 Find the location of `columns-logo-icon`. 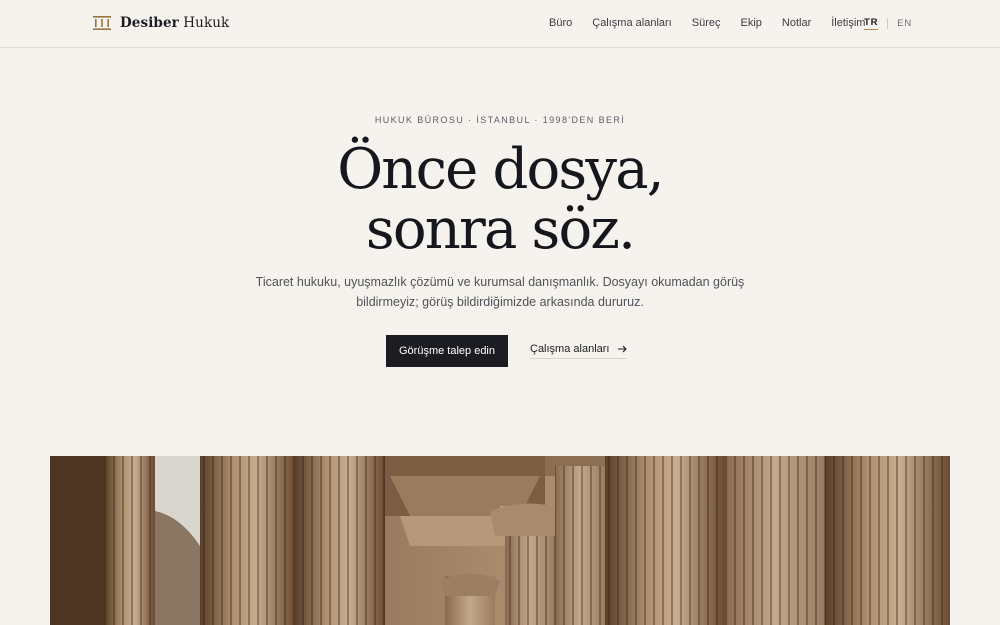

columns-logo-icon is located at coordinates (102, 23).